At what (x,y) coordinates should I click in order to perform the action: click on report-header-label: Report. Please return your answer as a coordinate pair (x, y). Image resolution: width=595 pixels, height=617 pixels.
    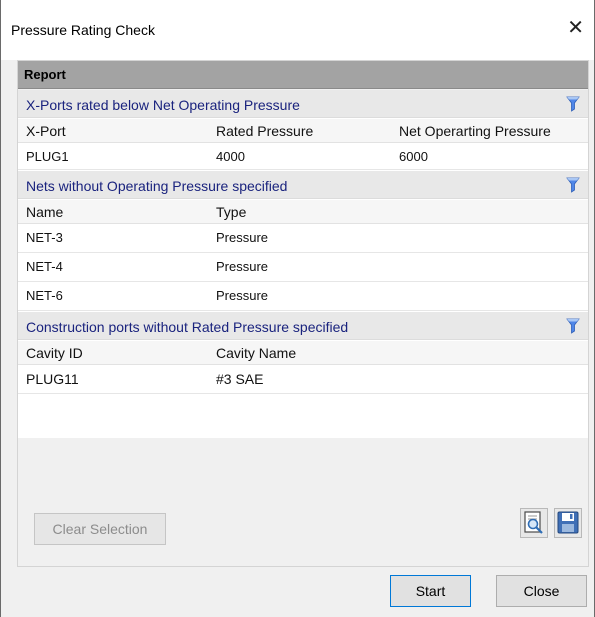
    Looking at the image, I should click on (45, 74).